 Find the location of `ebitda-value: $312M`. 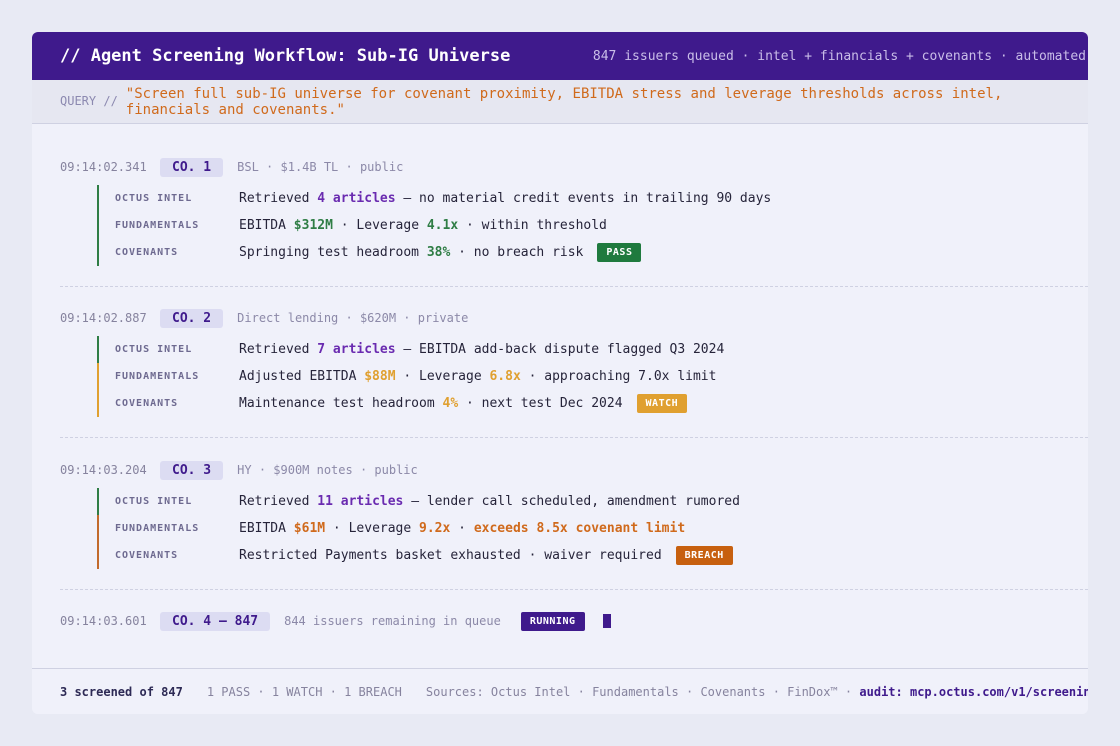

ebitda-value: $312M is located at coordinates (313, 225).